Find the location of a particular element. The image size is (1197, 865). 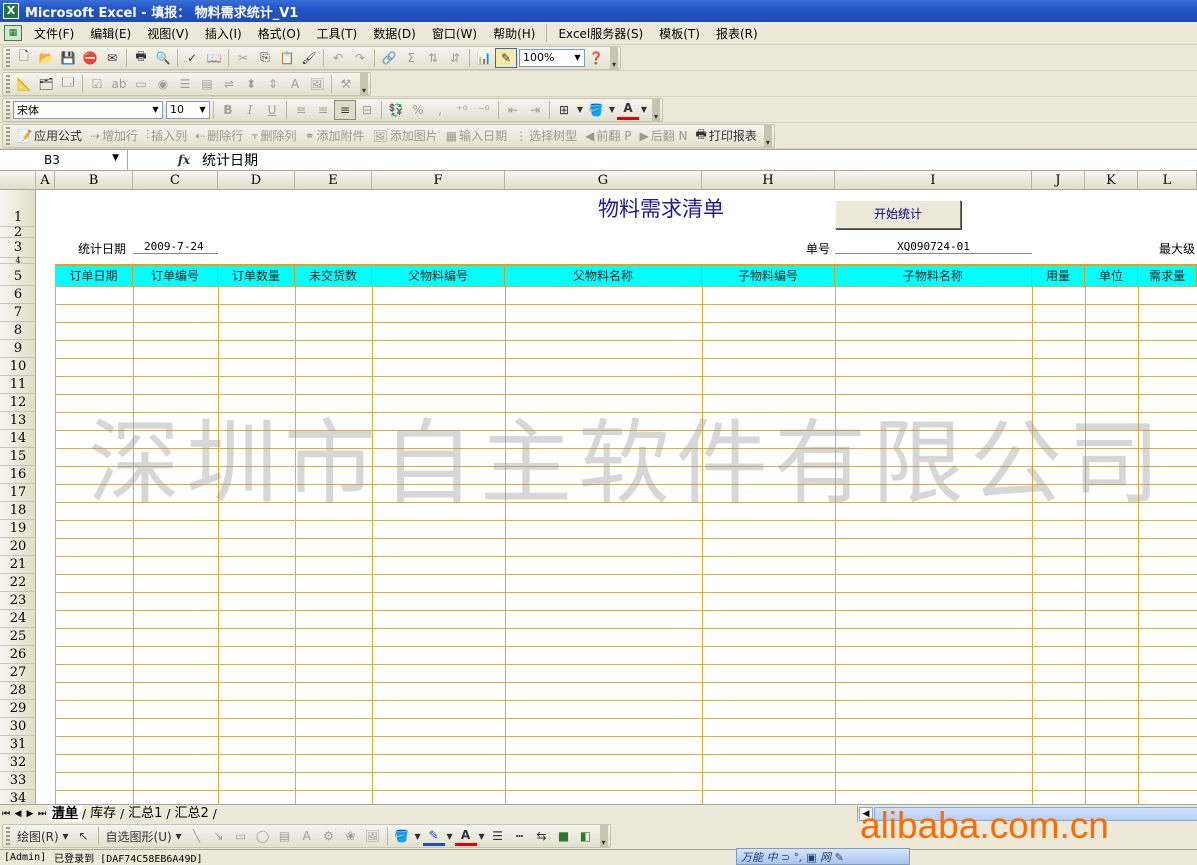

column-header: F is located at coordinates (438, 180).